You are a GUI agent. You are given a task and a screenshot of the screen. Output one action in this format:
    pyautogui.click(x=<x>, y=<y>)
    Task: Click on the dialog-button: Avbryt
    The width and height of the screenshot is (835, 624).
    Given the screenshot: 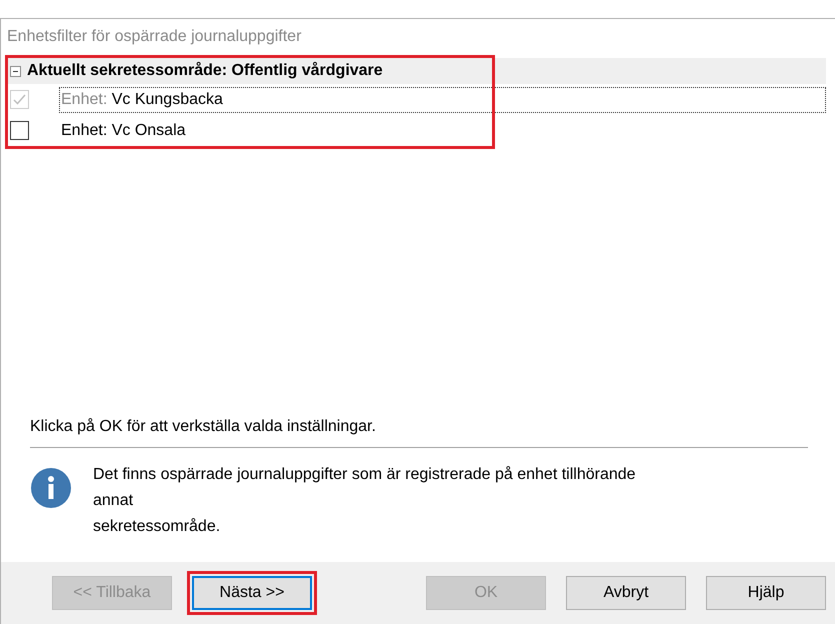 What is the action you would take?
    pyautogui.click(x=626, y=593)
    